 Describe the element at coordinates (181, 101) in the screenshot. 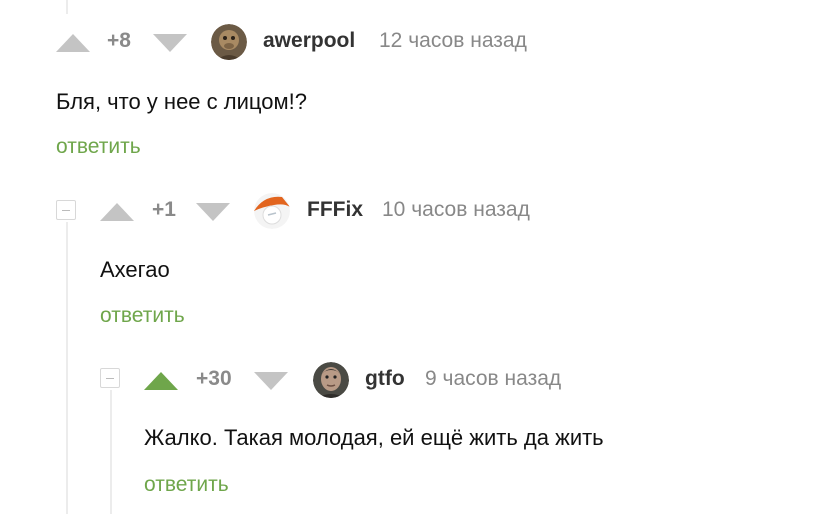

I see `comment-text: Бля, что у нее с лицом!?` at that location.